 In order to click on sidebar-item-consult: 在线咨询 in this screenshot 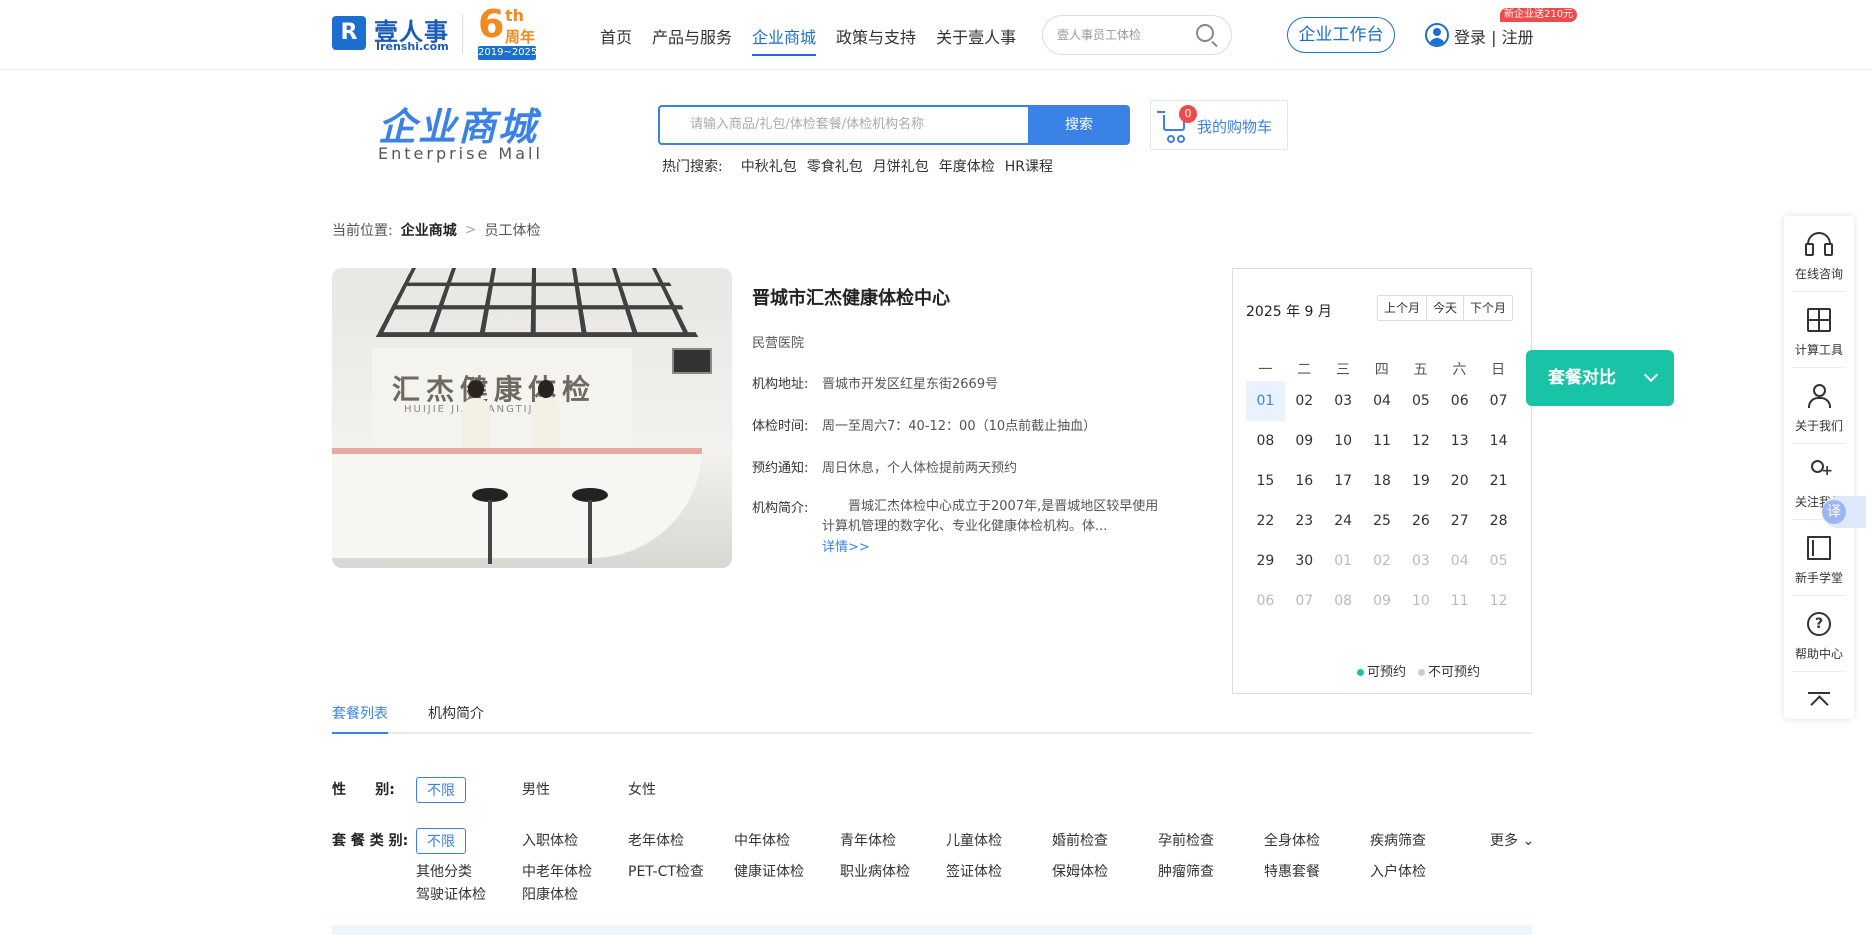, I will do `click(1819, 254)`.